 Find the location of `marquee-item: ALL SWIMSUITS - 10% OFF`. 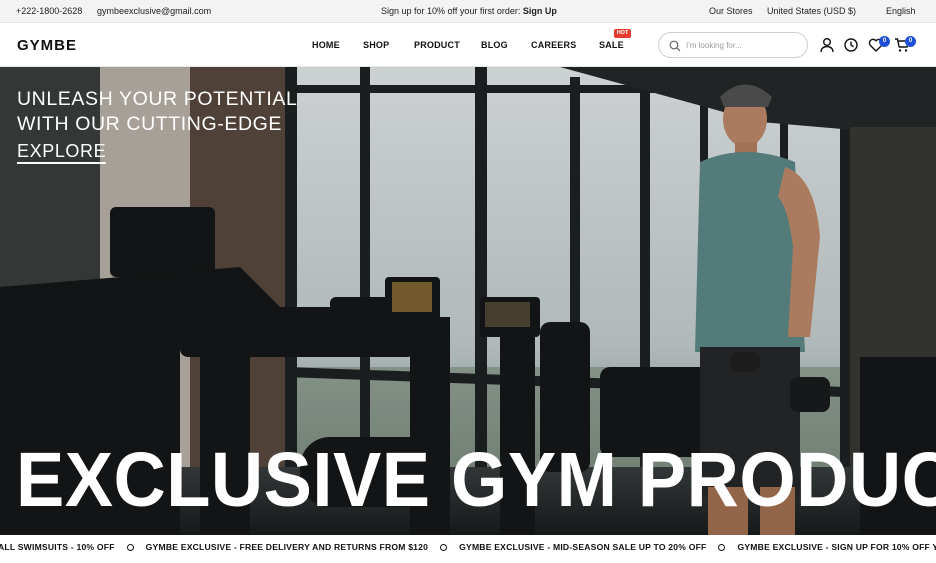

marquee-item: ALL SWIMSUITS - 10% OFF is located at coordinates (57, 547).